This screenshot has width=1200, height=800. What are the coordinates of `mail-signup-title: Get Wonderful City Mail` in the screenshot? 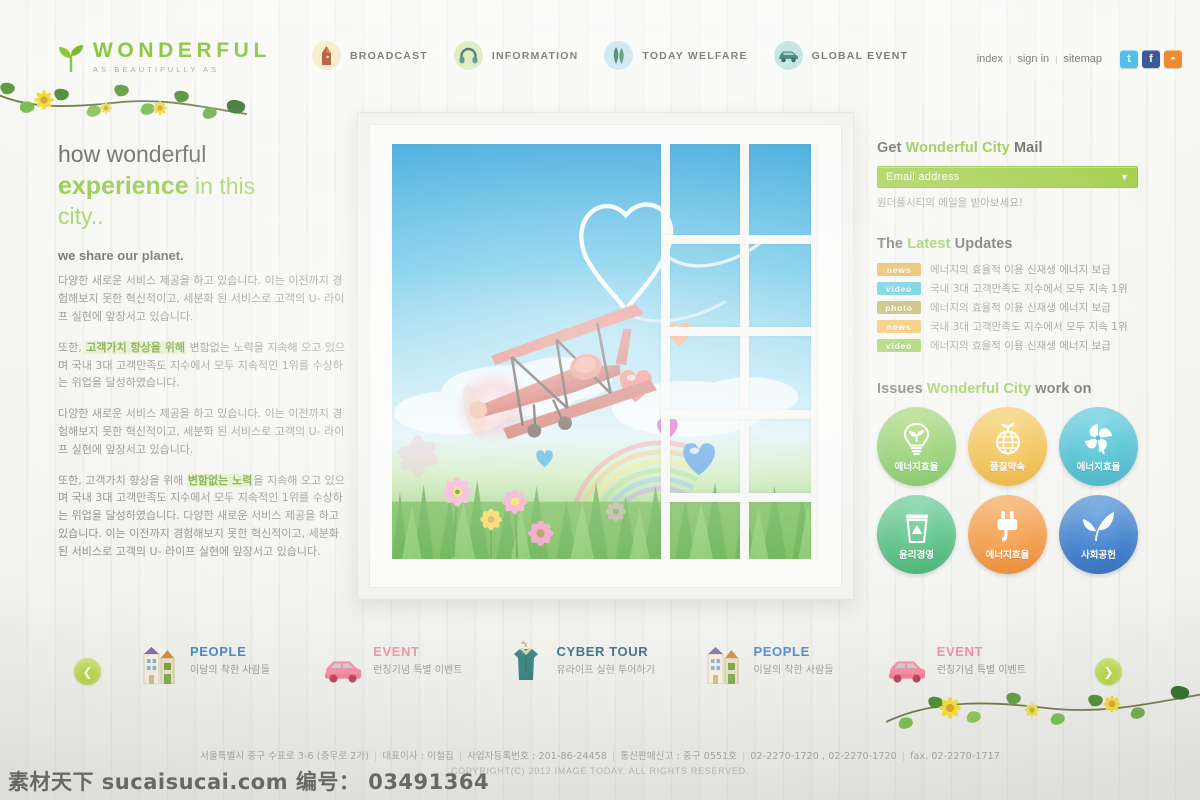 It's located at (1008, 148).